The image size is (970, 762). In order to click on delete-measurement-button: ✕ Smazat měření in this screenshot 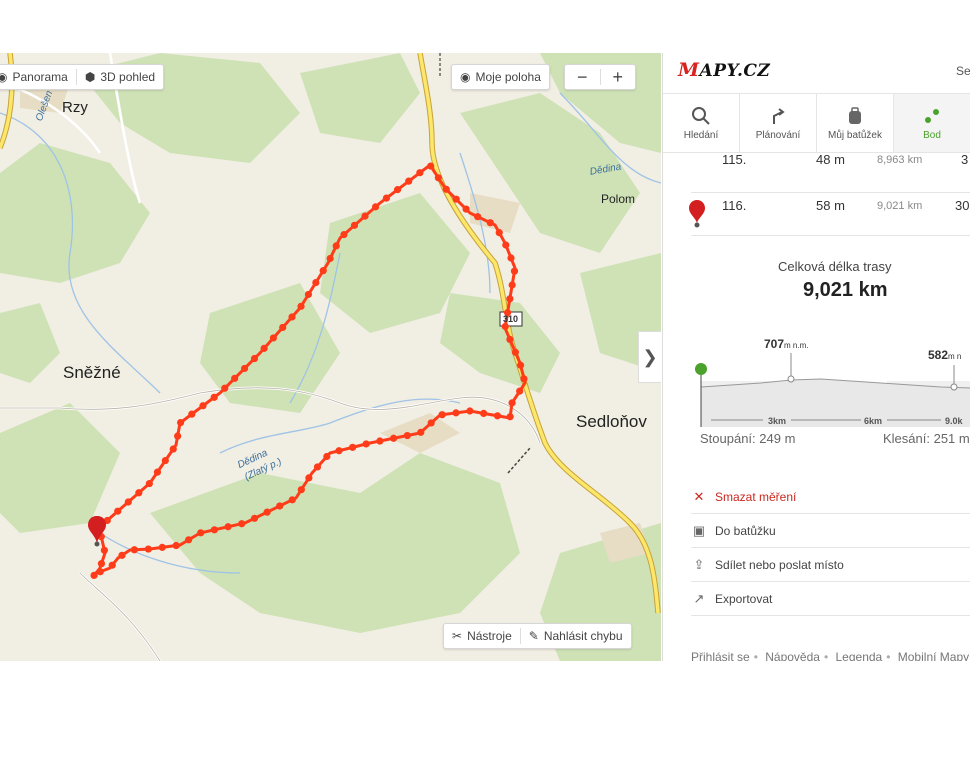, I will do `click(830, 497)`.